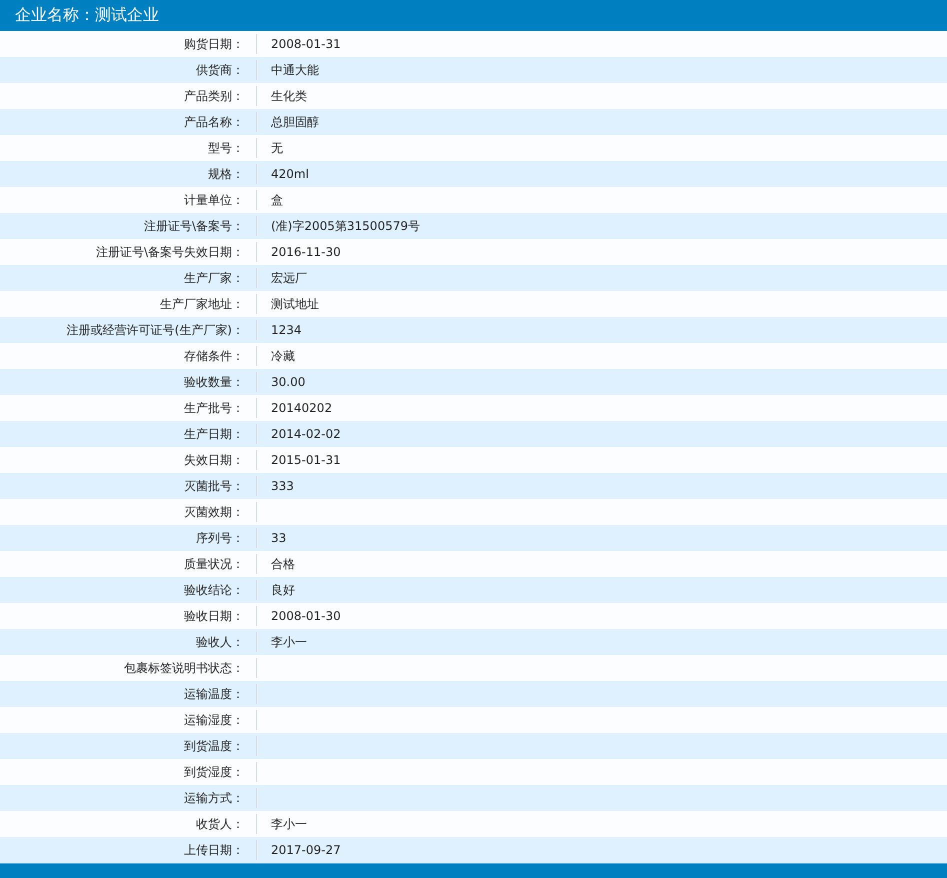  I want to click on field-value: 盒, so click(277, 200).